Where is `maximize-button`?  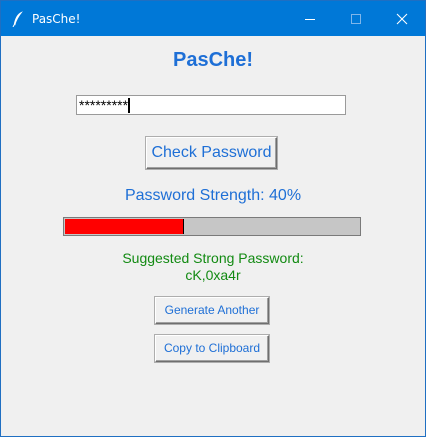 maximize-button is located at coordinates (356, 18).